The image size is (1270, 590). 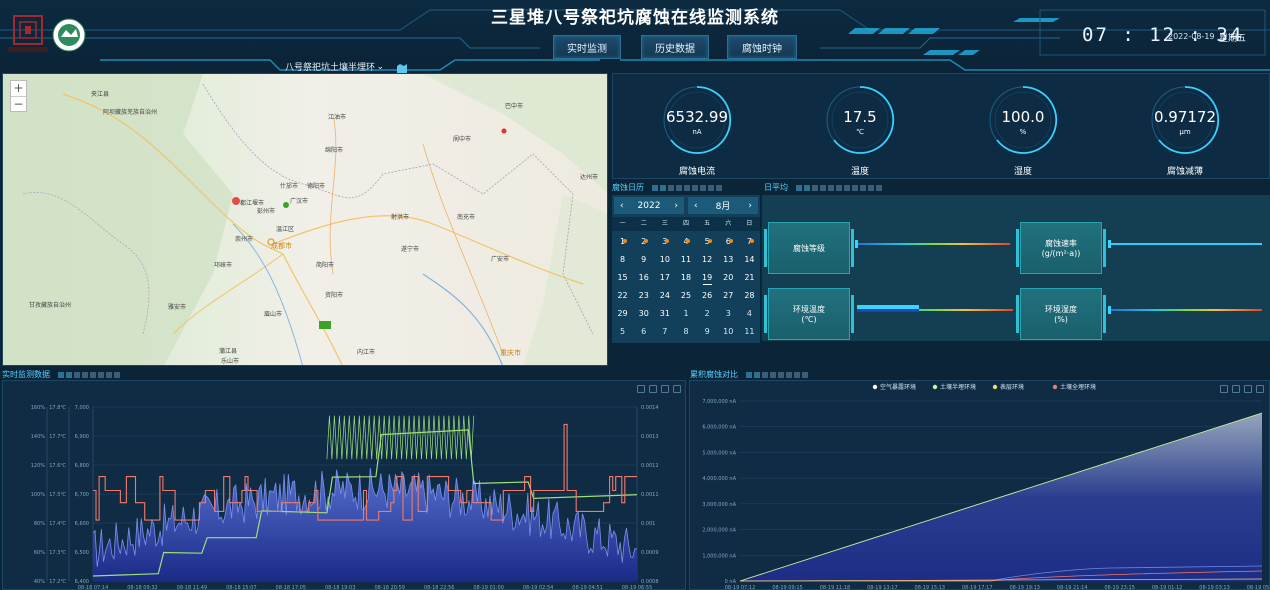 I want to click on calendar-day: 16, so click(x=643, y=280).